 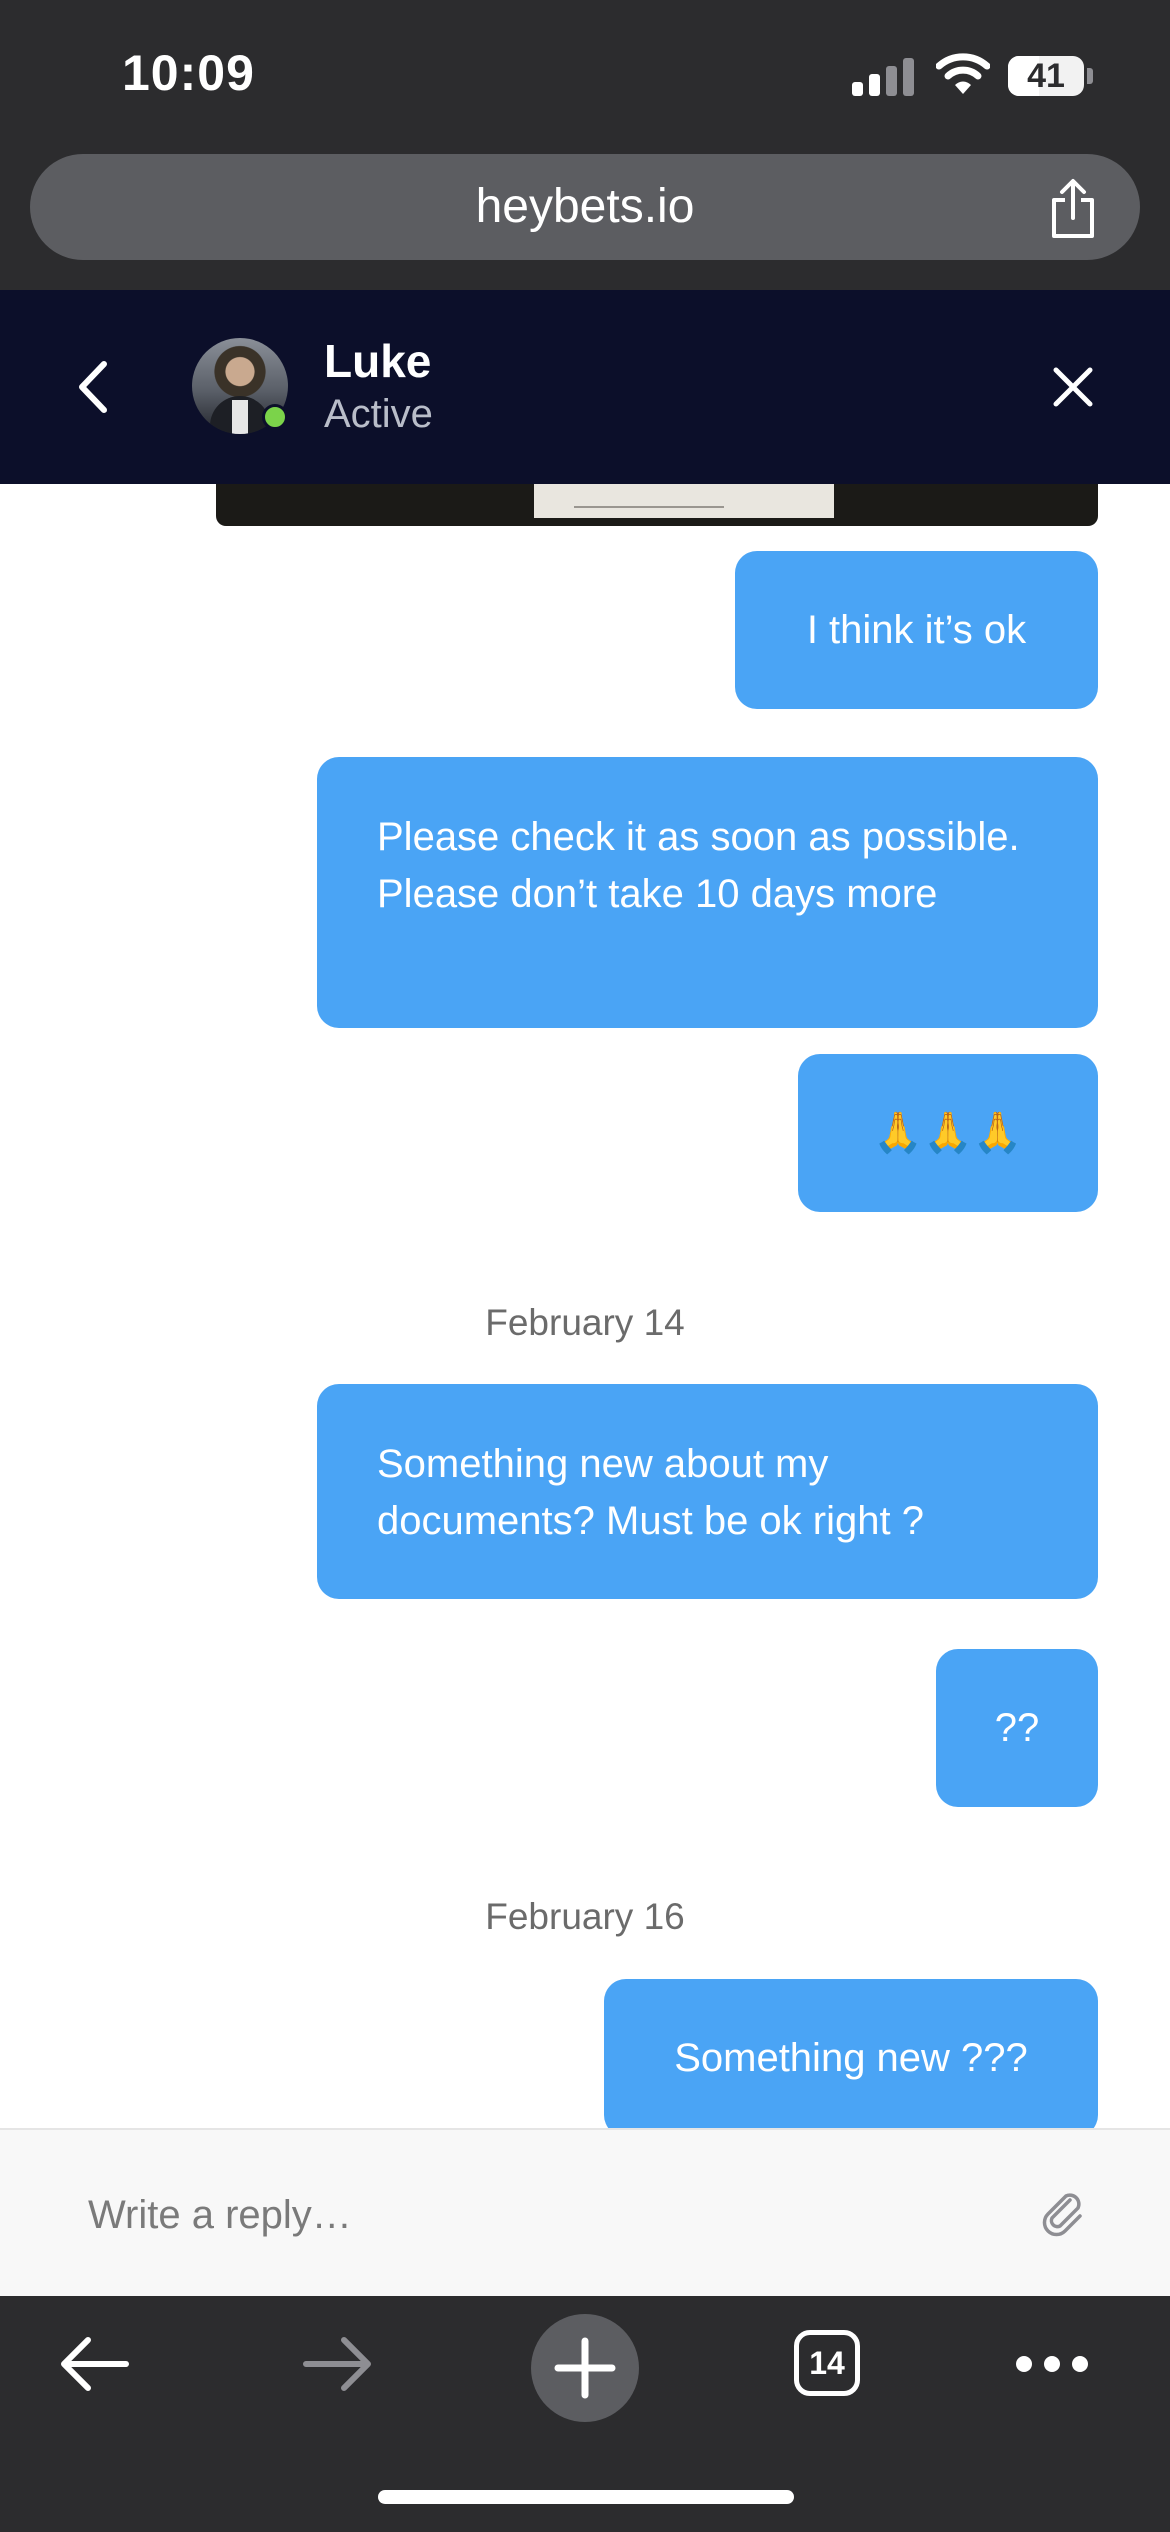 I want to click on image-paper, so click(x=684, y=501).